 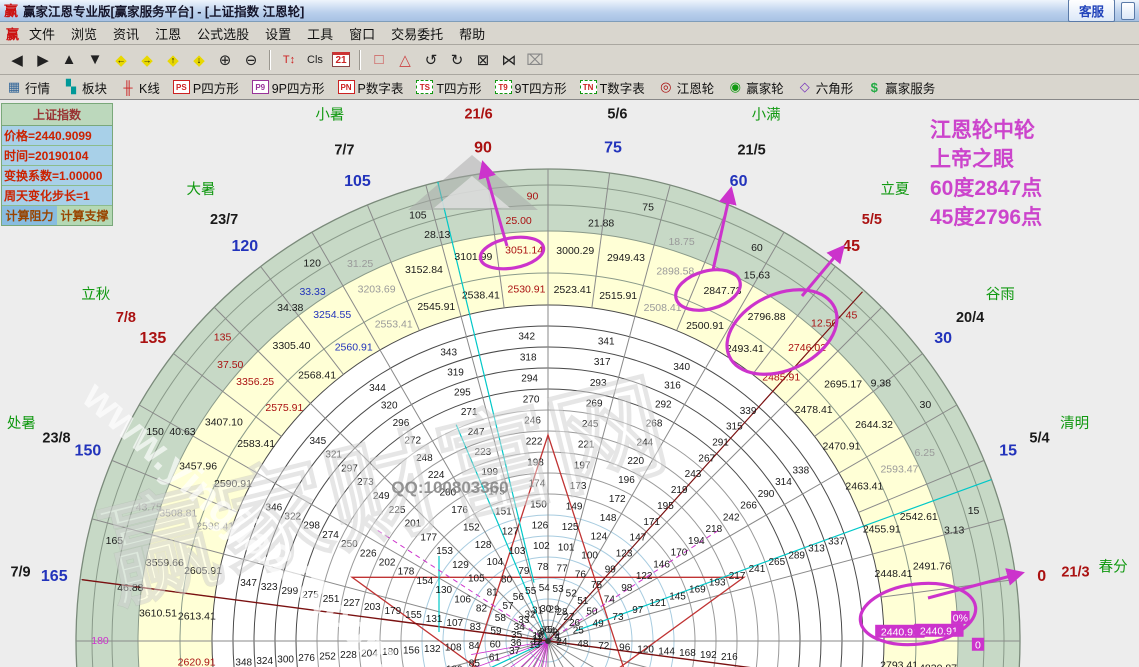 I want to click on calc-resistance-button: 计算阻力, so click(x=29, y=215).